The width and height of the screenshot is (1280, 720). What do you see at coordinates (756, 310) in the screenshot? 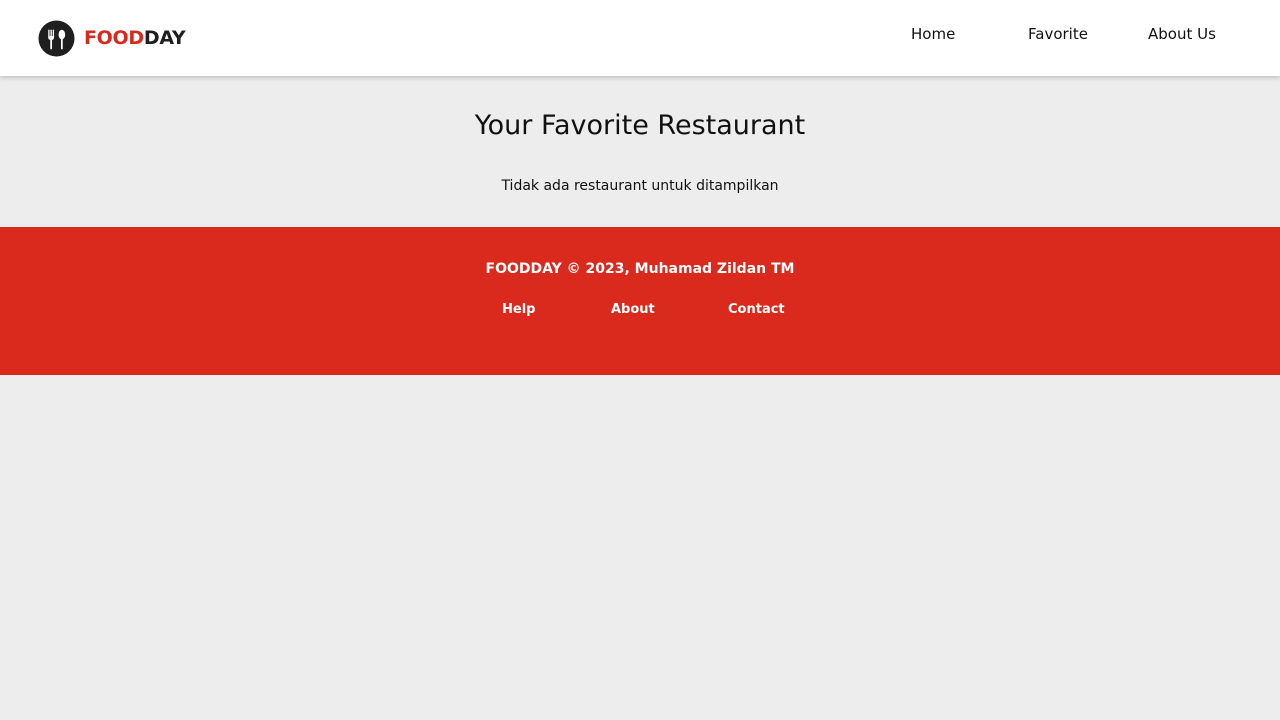
I see `footer-contact-link: Contact` at bounding box center [756, 310].